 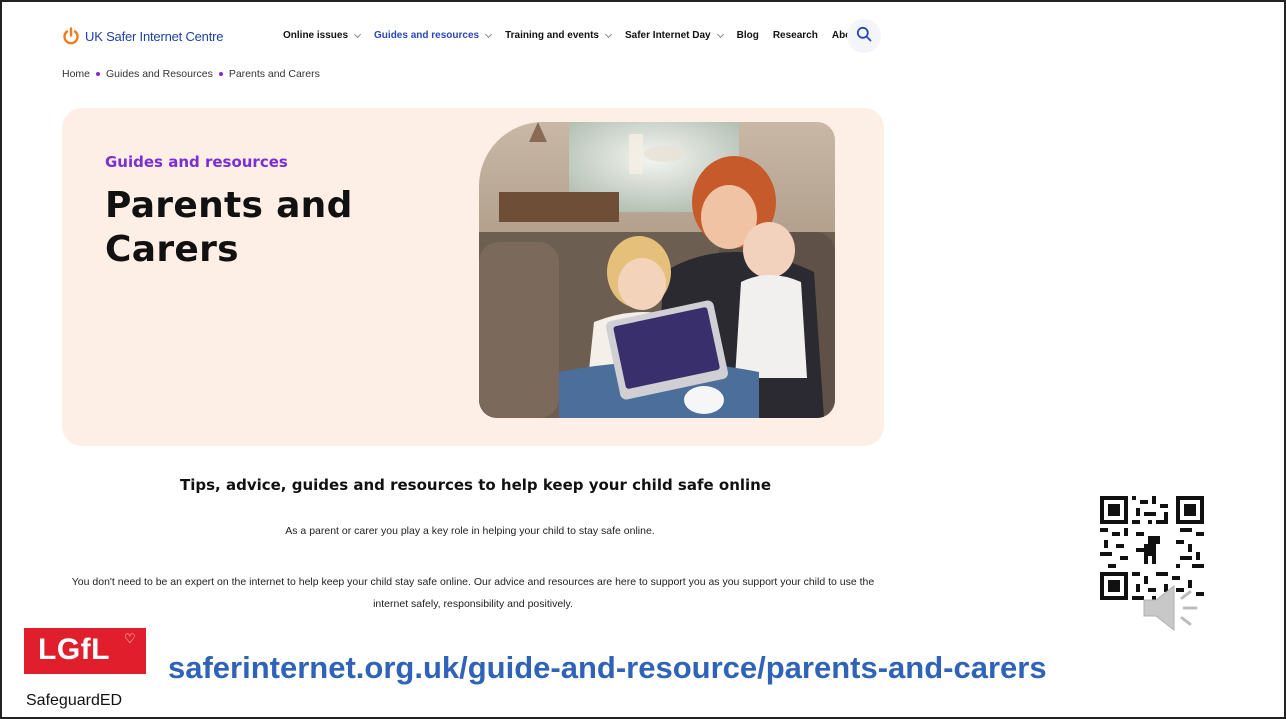 What do you see at coordinates (668, 35) in the screenshot?
I see `nav-item-label: Safer Internet Day` at bounding box center [668, 35].